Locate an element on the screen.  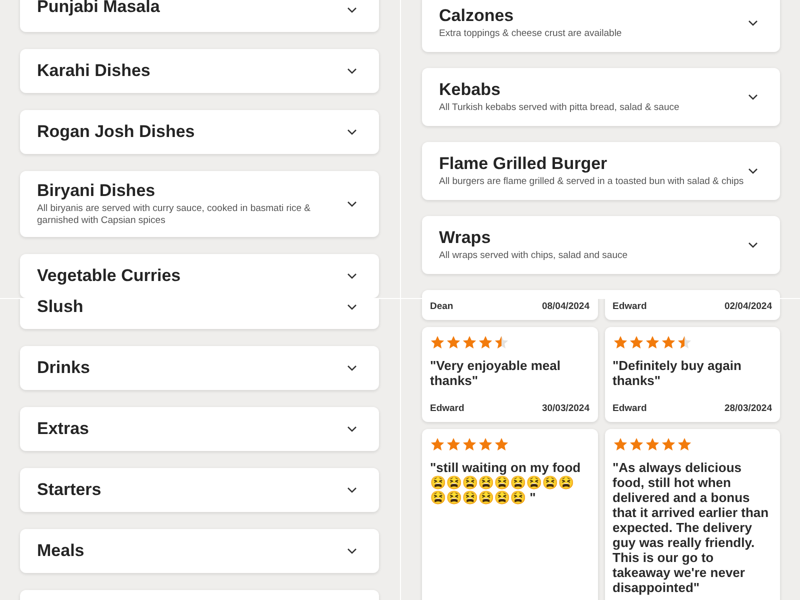
reviewer-name: Dean is located at coordinates (442, 306).